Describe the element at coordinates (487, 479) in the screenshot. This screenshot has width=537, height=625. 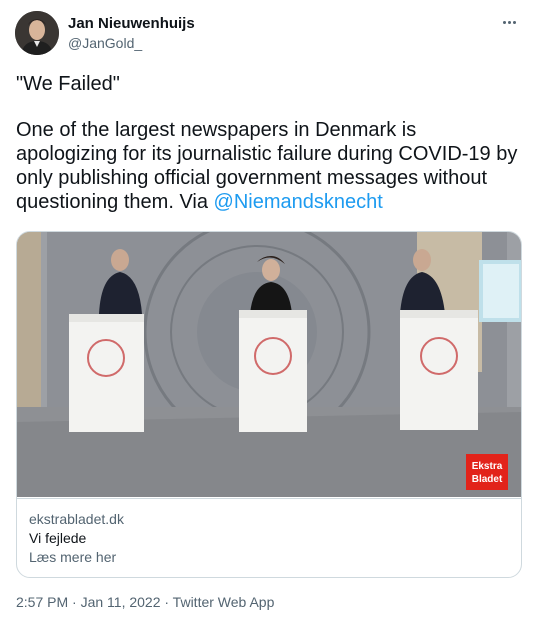
I see `logo-line-2: Bladet` at that location.